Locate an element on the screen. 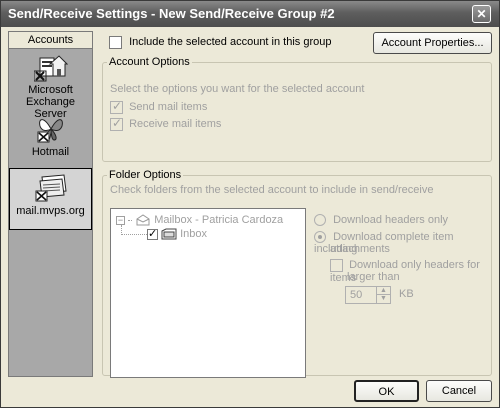 The width and height of the screenshot is (500, 408). receive-mail-items-row: ✓ Receive mail items is located at coordinates (166, 123).